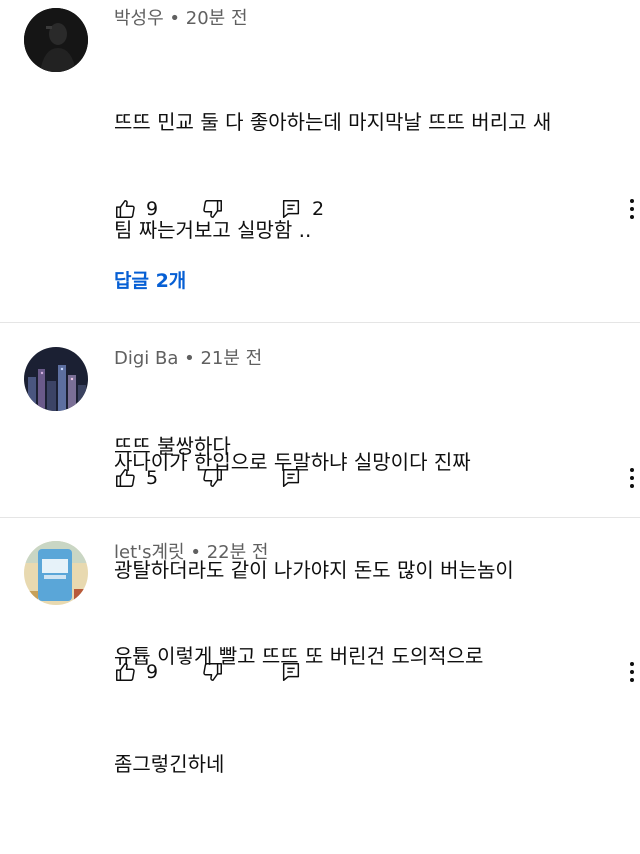 The height and width of the screenshot is (854, 640). What do you see at coordinates (152, 478) in the screenshot?
I see `like-count: 5` at bounding box center [152, 478].